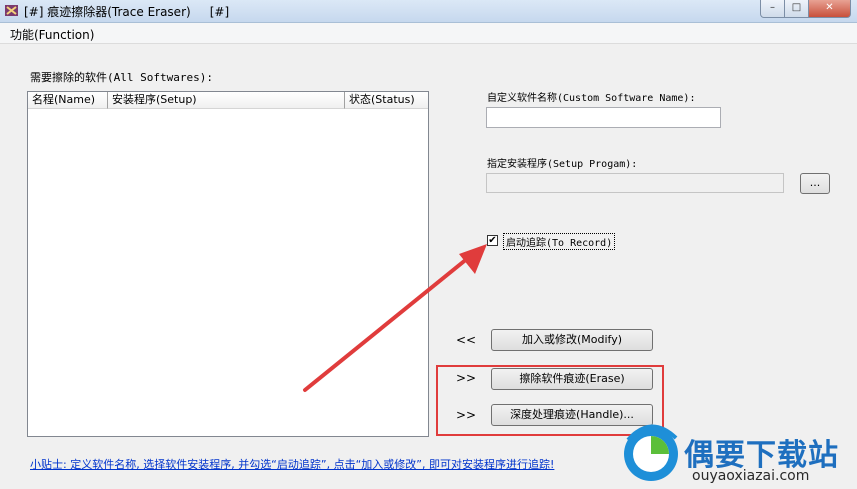 The image size is (857, 489). What do you see at coordinates (562, 164) in the screenshot?
I see `setup-program-label: 指定安装程序(Setup Progam):` at bounding box center [562, 164].